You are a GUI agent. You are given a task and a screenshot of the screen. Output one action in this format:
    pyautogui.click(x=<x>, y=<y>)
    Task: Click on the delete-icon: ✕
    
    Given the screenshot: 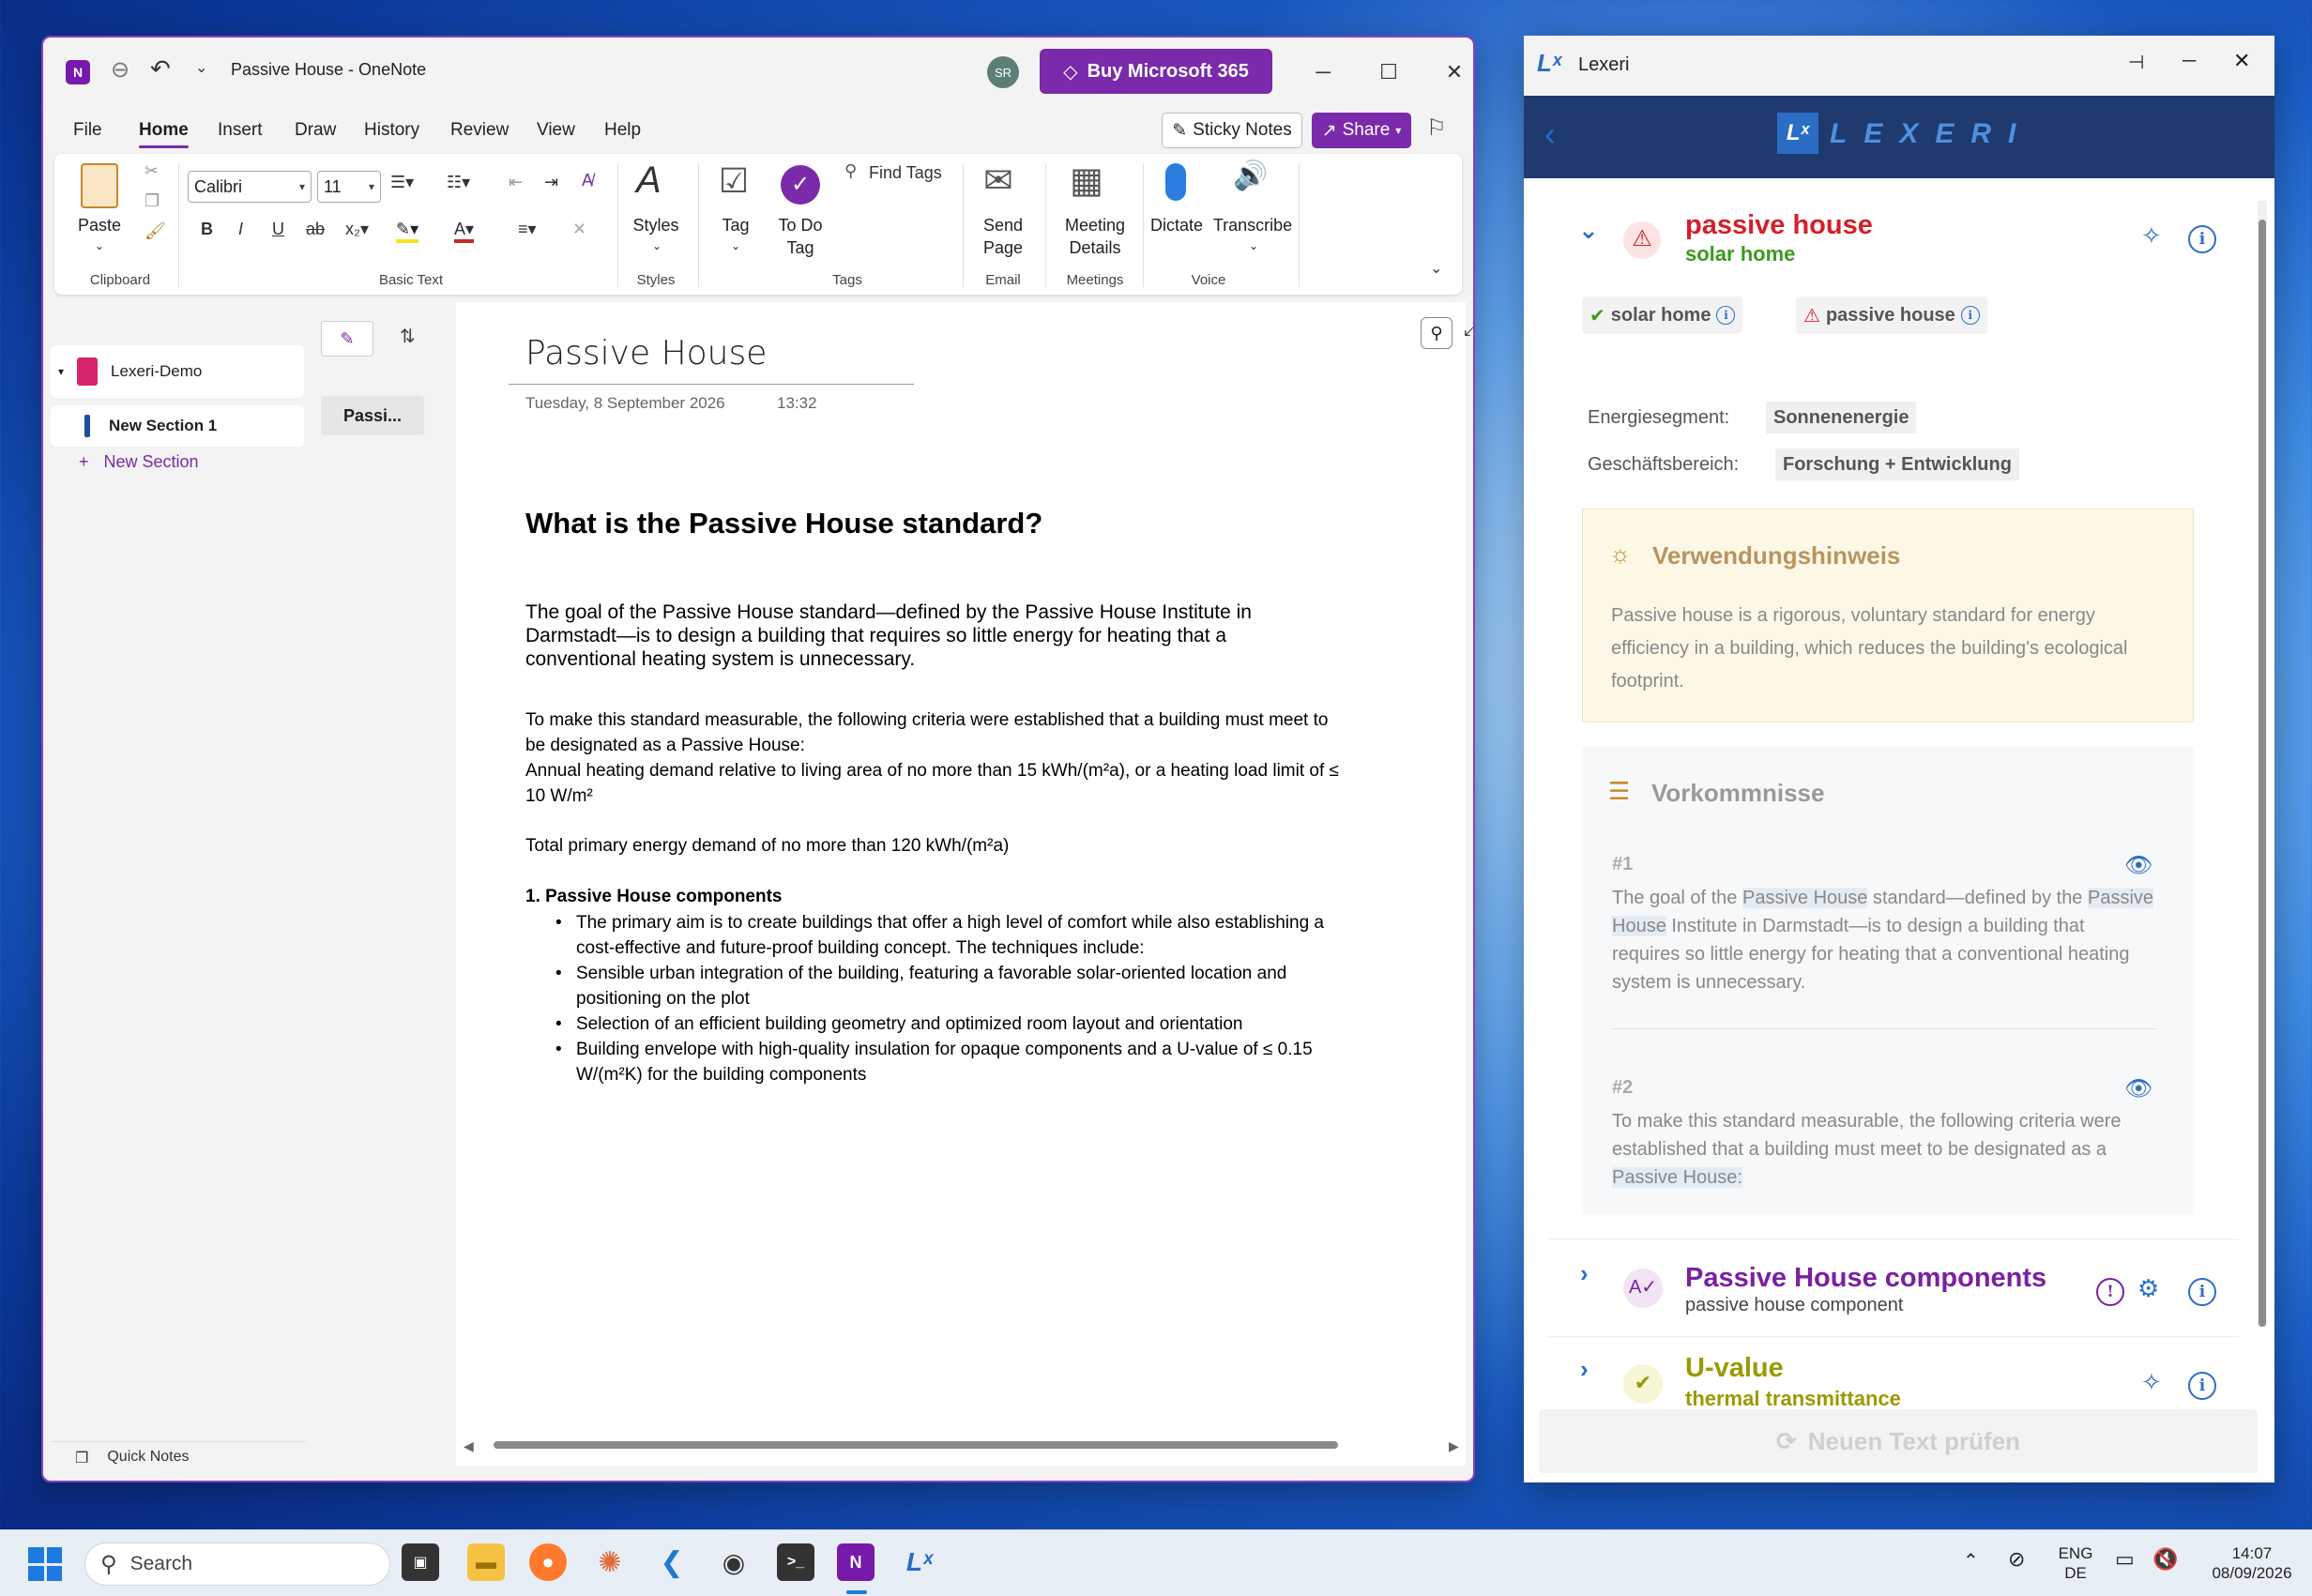 What is the action you would take?
    pyautogui.click(x=579, y=229)
    